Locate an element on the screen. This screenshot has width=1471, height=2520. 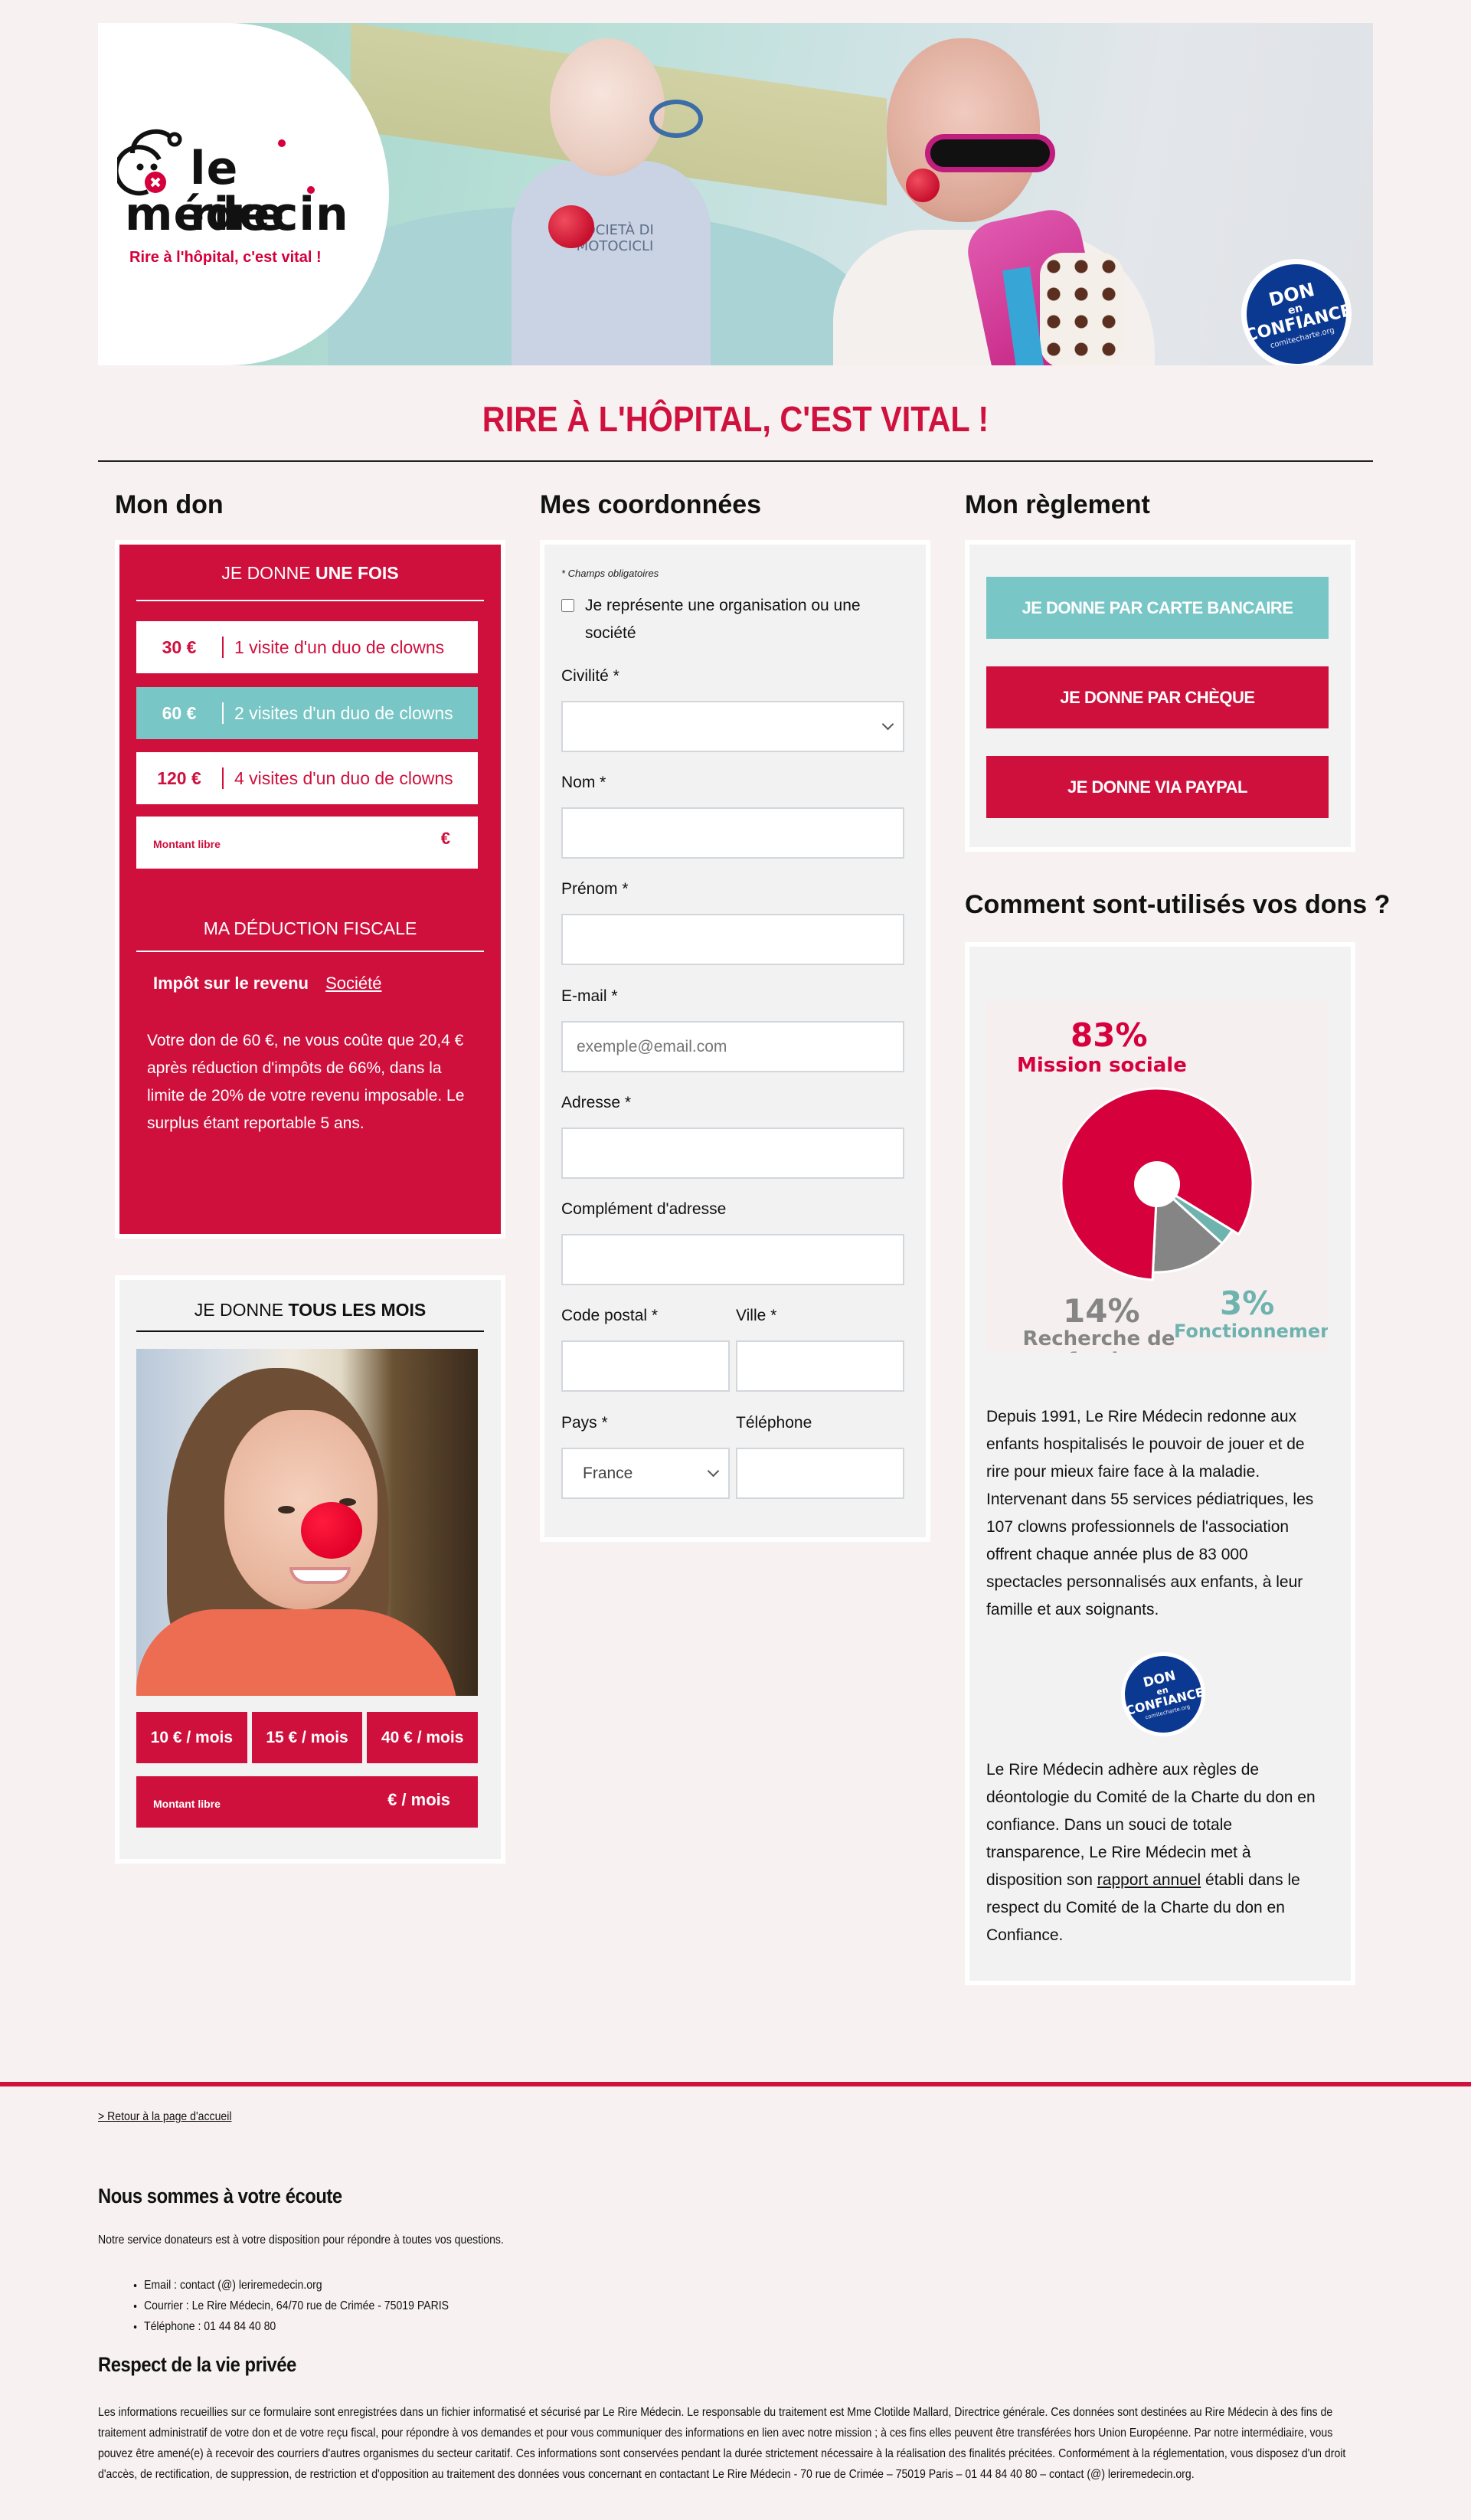
telephone-input is located at coordinates (820, 1473).